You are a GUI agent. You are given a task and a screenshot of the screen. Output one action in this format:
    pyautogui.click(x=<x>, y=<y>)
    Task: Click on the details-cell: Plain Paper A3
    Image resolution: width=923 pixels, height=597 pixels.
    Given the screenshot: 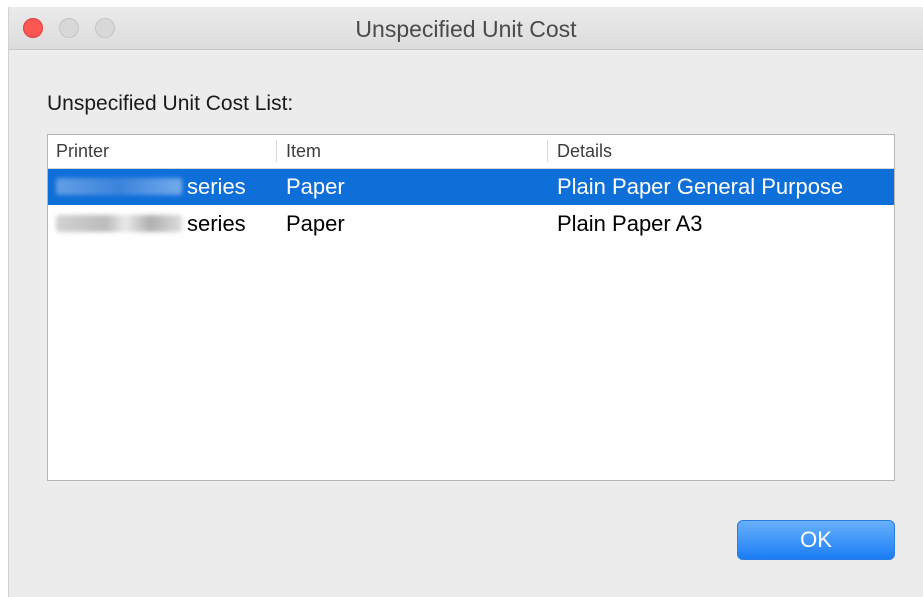 What is the action you would take?
    pyautogui.click(x=630, y=223)
    